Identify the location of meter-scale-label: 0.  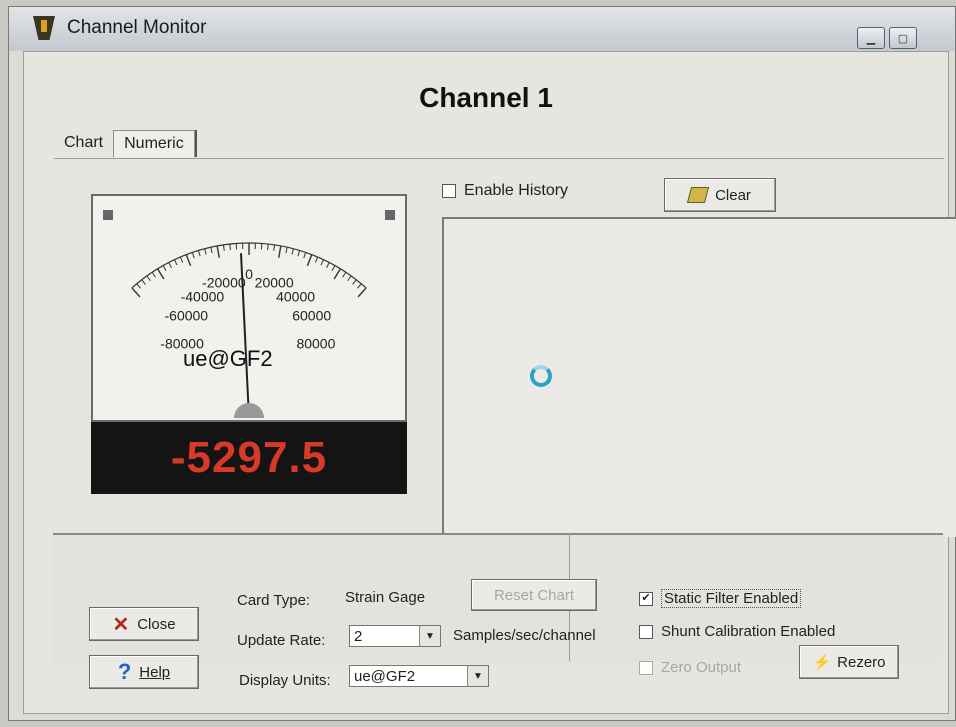
(249, 274).